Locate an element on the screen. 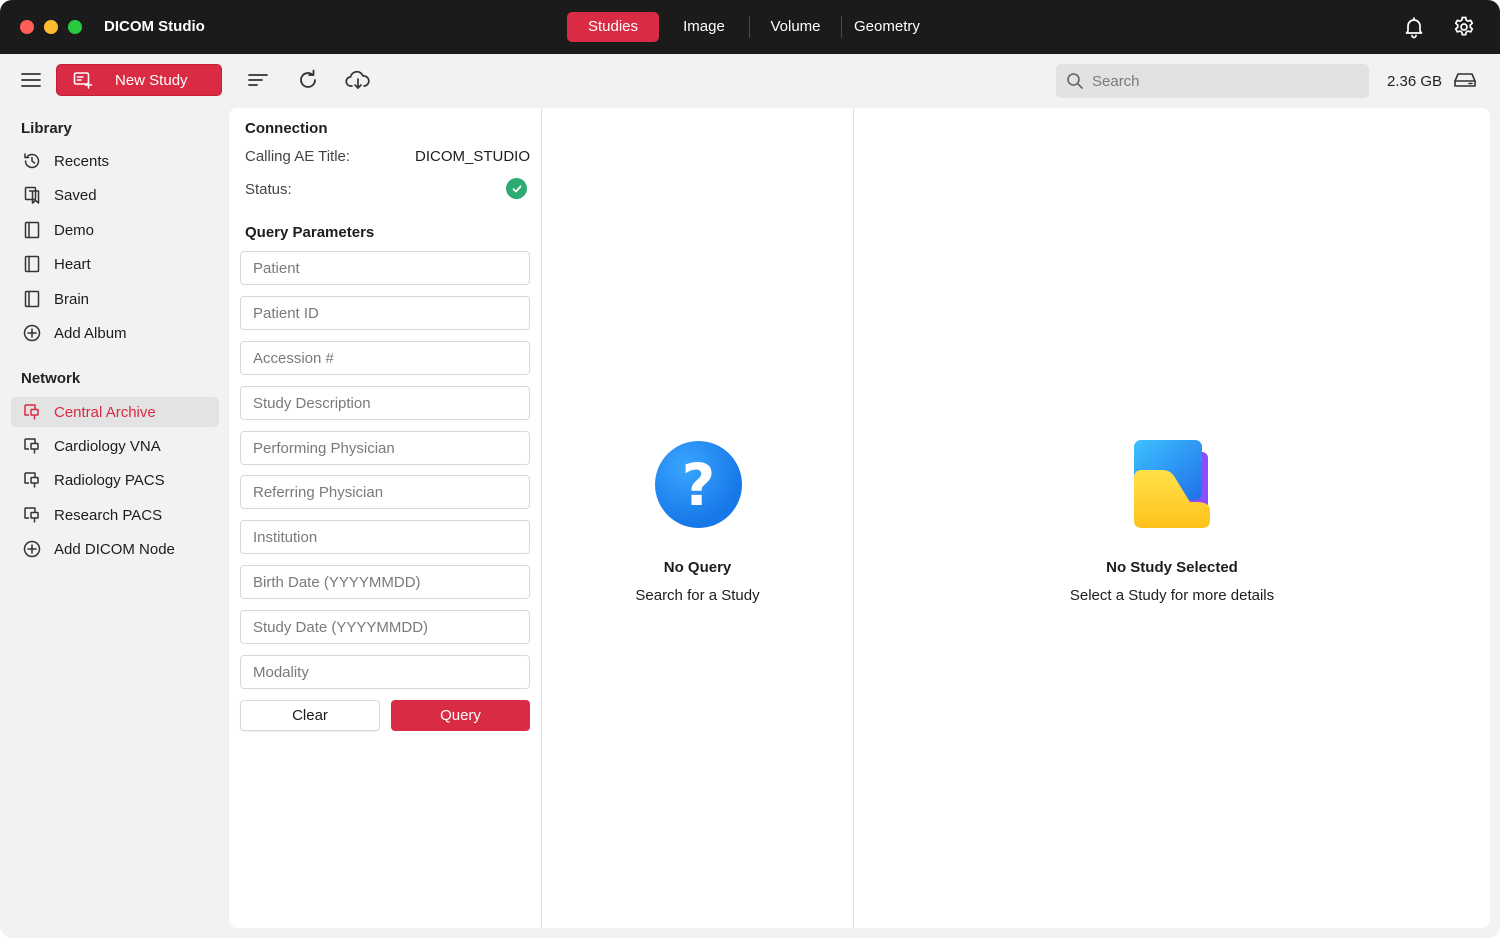 The image size is (1500, 938). tab-studies: Studies is located at coordinates (613, 27).